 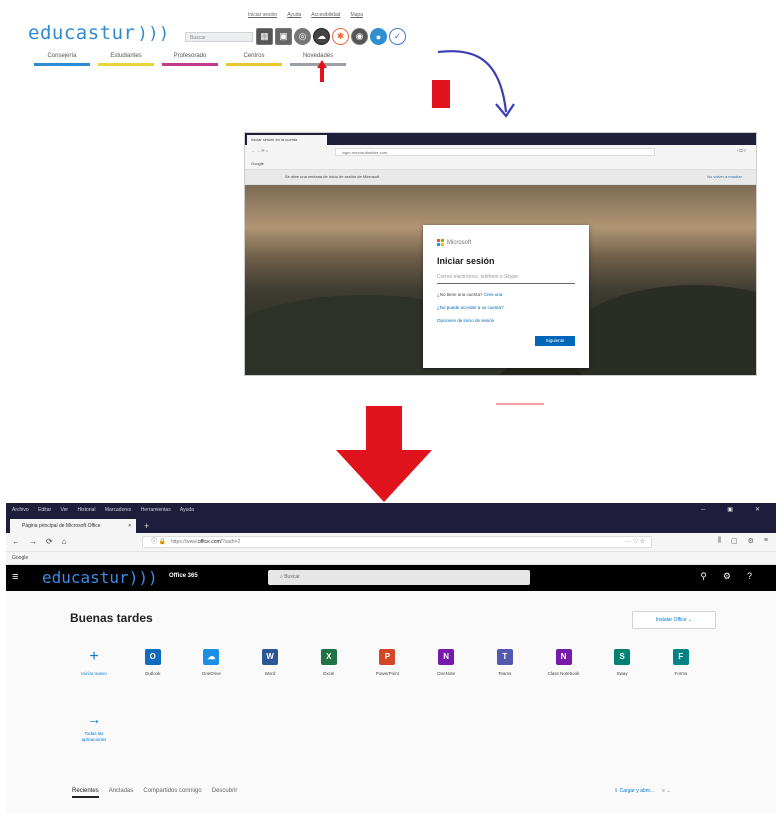 I want to click on top-link: Accesibilidad, so click(x=325, y=15).